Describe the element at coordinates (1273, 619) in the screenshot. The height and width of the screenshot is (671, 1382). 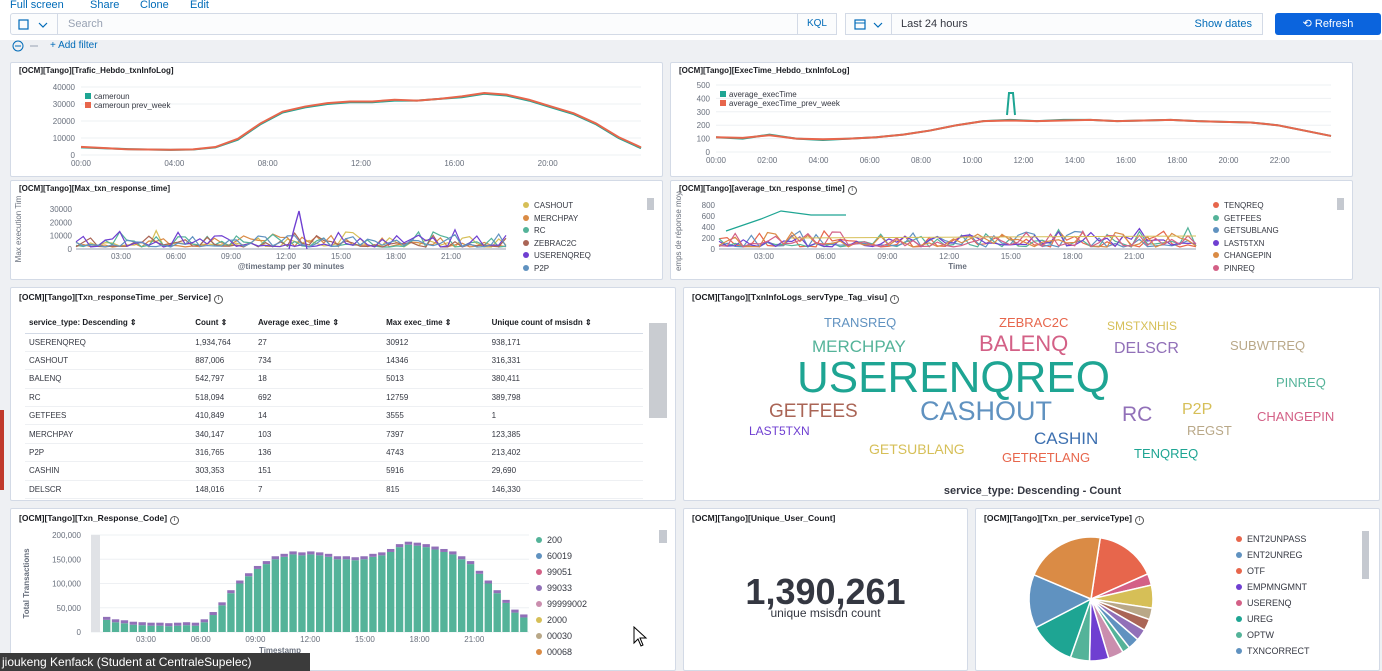
I see `legend-item: UREG` at that location.